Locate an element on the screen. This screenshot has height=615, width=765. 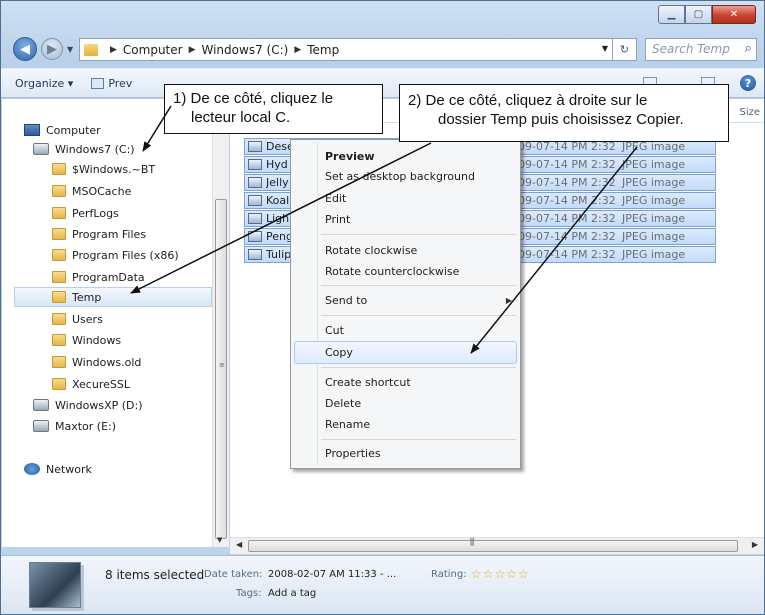
nav-item-perflogs: PerfLogs is located at coordinates (85, 213).